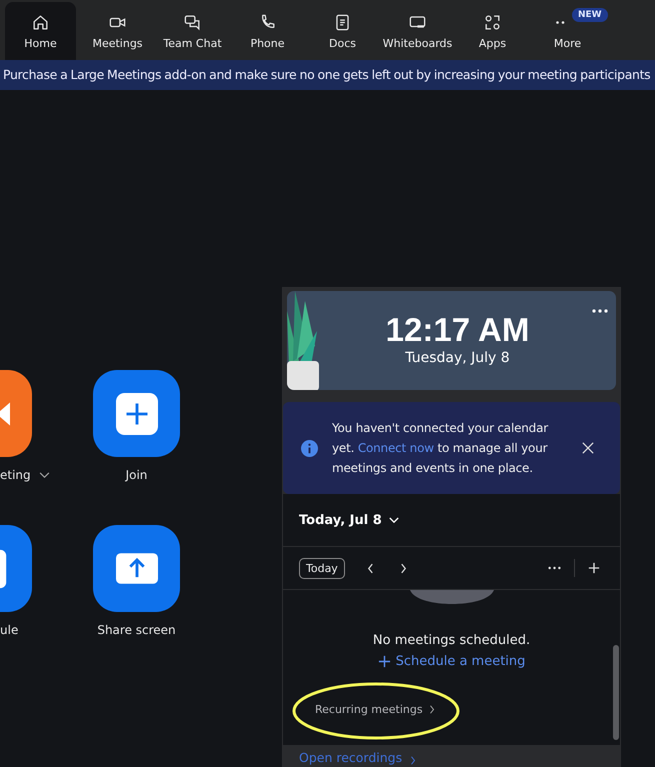 Image resolution: width=655 pixels, height=767 pixels. Describe the element at coordinates (457, 358) in the screenshot. I see `clock-date: Tuesday, July 8` at that location.